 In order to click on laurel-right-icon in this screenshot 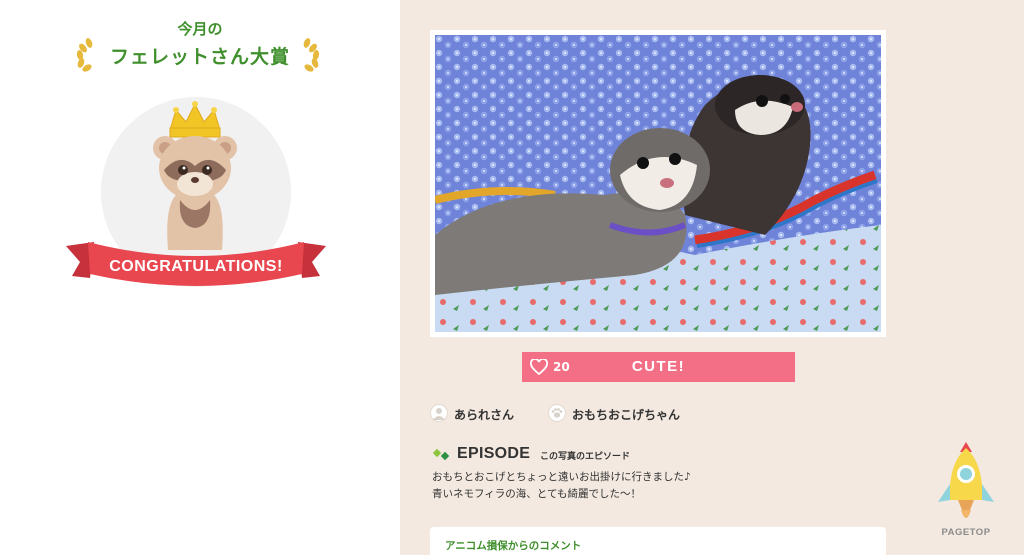, I will do `click(311, 55)`.